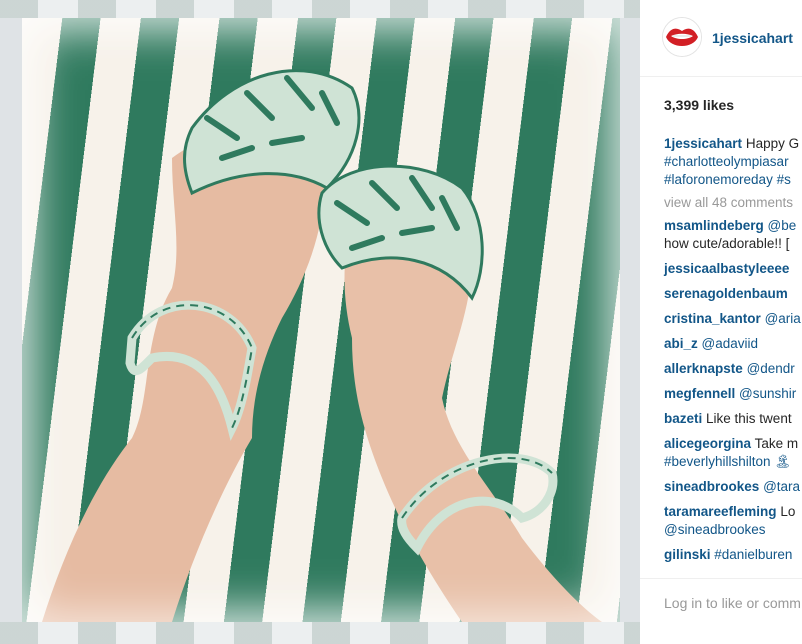  Describe the element at coordinates (776, 443) in the screenshot. I see `comment-text: Take m` at that location.